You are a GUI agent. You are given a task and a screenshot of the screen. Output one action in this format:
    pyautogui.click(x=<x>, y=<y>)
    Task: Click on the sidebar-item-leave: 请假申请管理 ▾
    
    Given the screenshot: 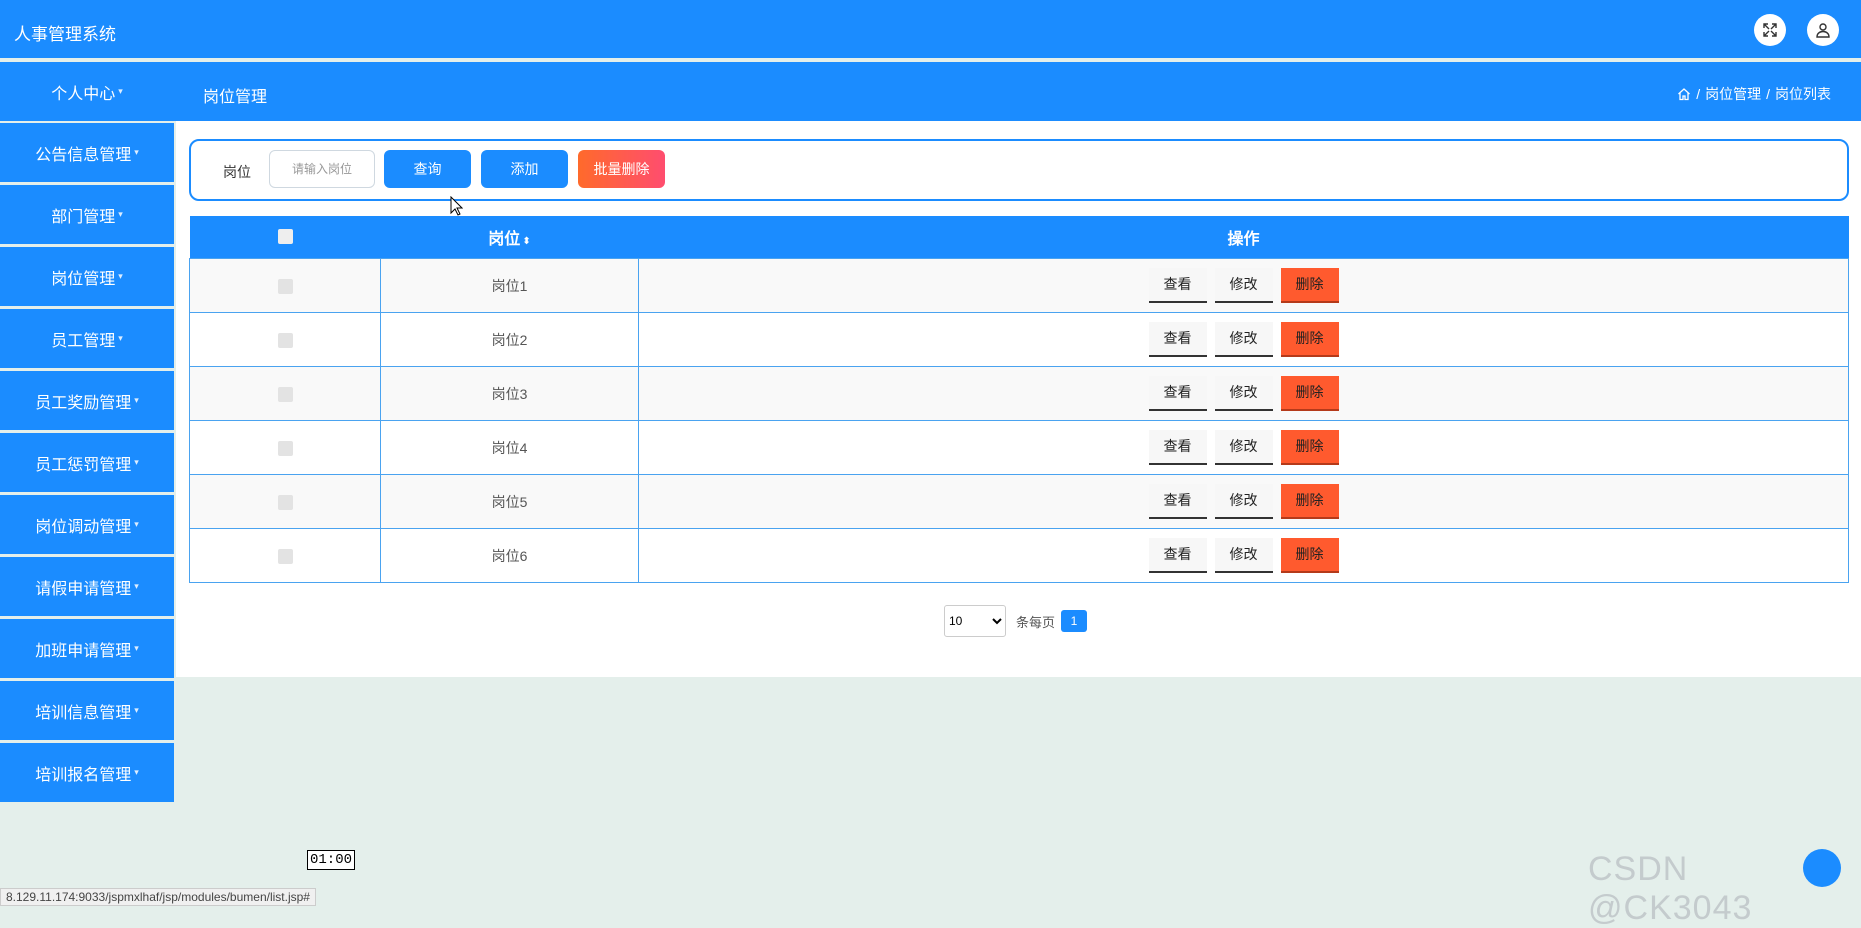 What is the action you would take?
    pyautogui.click(x=87, y=586)
    